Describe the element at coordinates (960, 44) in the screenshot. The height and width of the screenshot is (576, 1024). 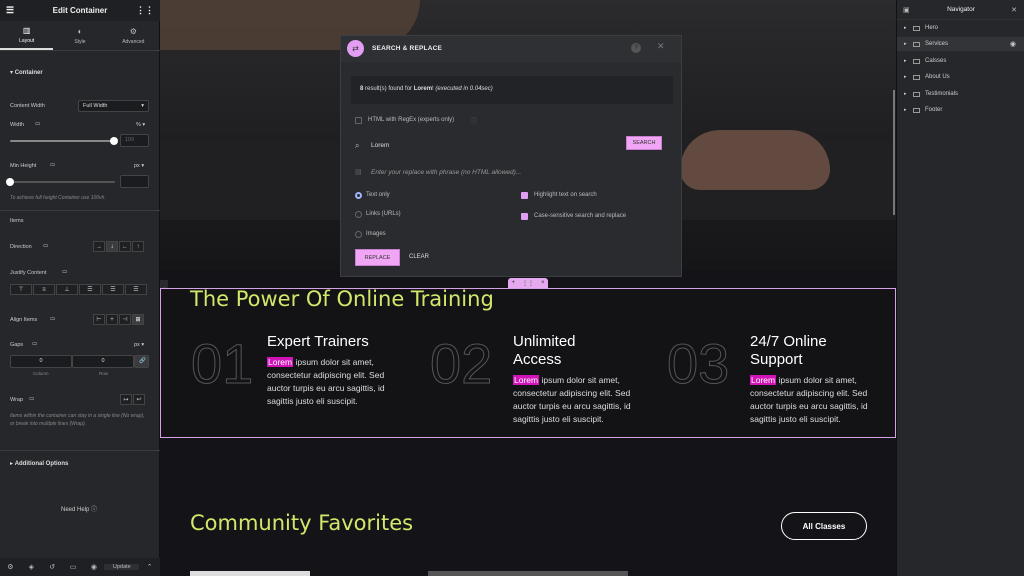
I see `navigator-item-services: ▸ Services ◉` at that location.